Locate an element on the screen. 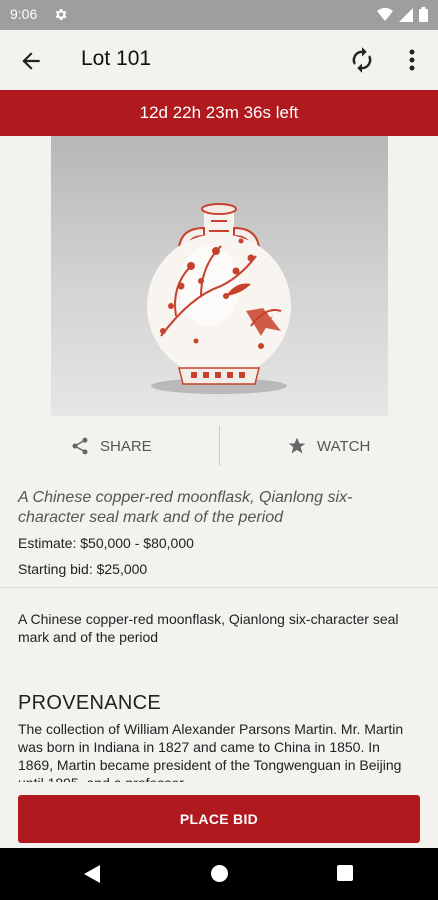 The height and width of the screenshot is (900, 438). action-divider is located at coordinates (219, 446).